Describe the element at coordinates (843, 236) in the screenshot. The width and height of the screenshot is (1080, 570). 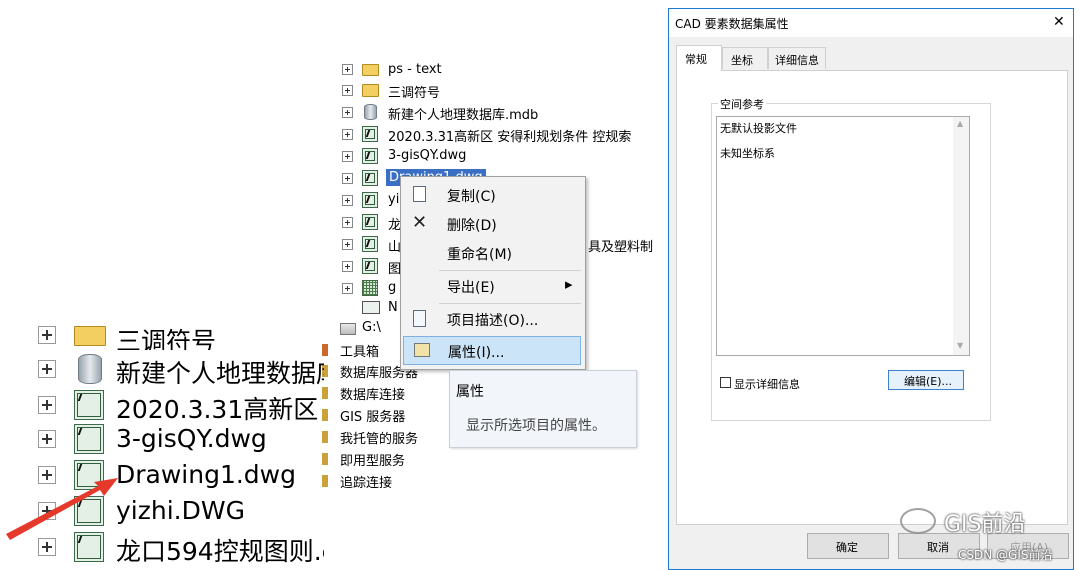
I see `spatial-reference-textbox: 无默认投影文件 未知坐标系 ▲ ▼` at that location.